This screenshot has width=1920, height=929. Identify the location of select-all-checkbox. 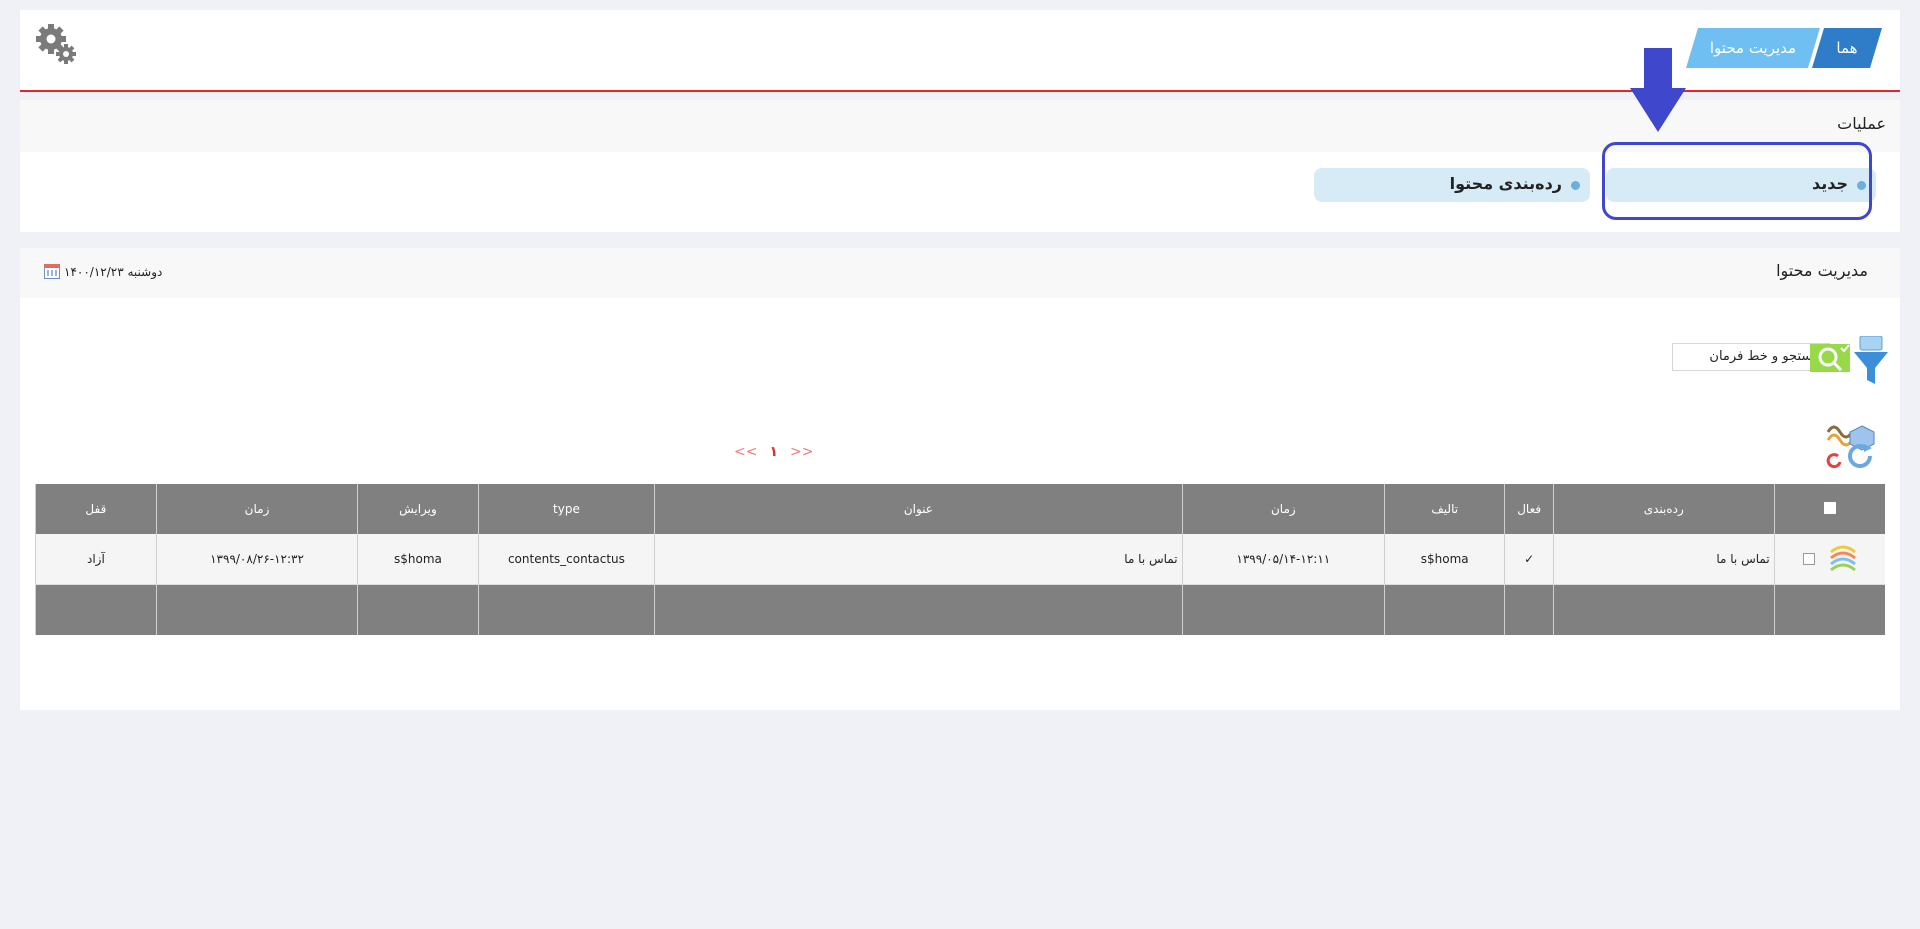
(1829, 507).